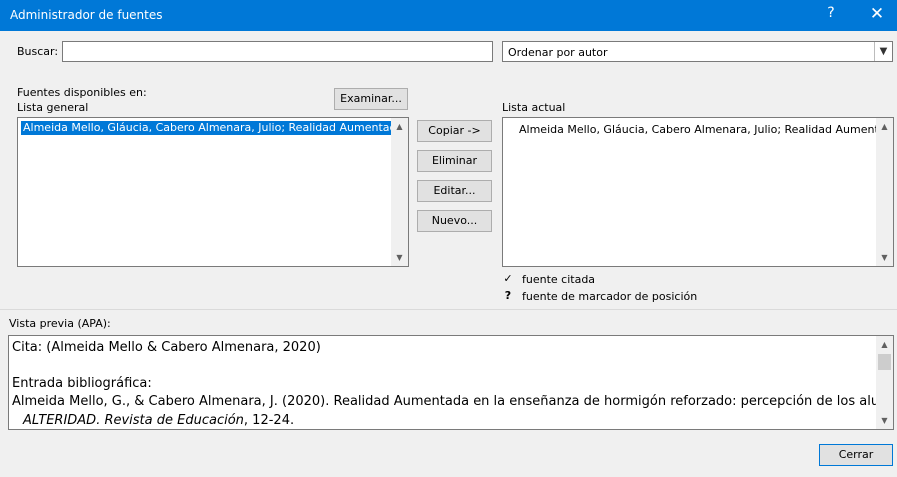 Image resolution: width=897 pixels, height=477 pixels. Describe the element at coordinates (60, 323) in the screenshot. I see `preview-label: Vista previa (APA):` at that location.